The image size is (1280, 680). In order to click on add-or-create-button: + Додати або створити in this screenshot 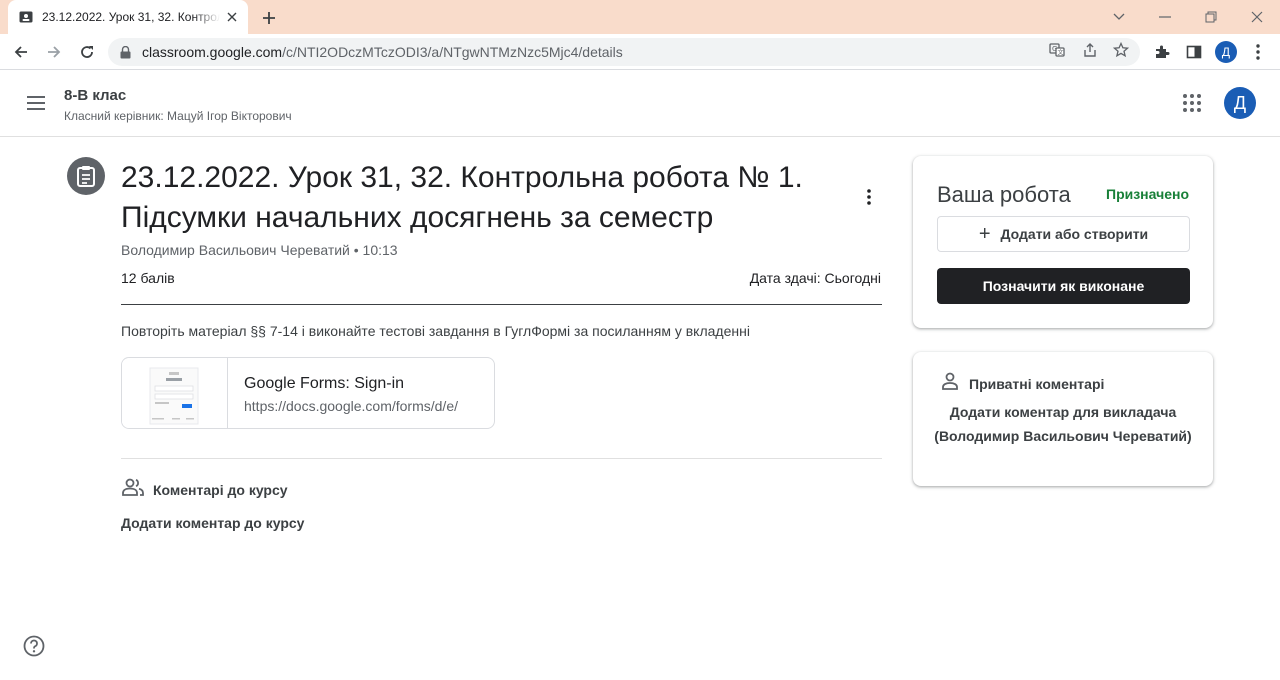, I will do `click(1063, 234)`.